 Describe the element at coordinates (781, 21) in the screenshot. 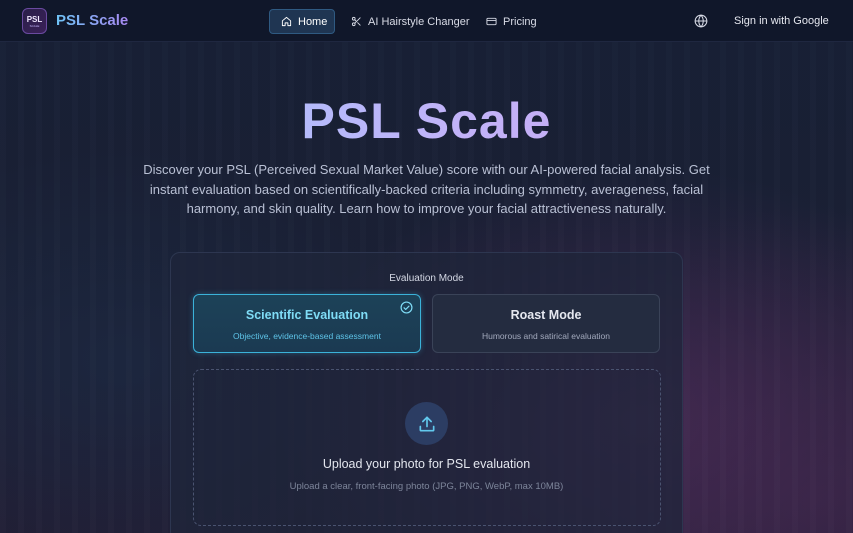

I see `sign-in-button: Sign in with Google` at that location.